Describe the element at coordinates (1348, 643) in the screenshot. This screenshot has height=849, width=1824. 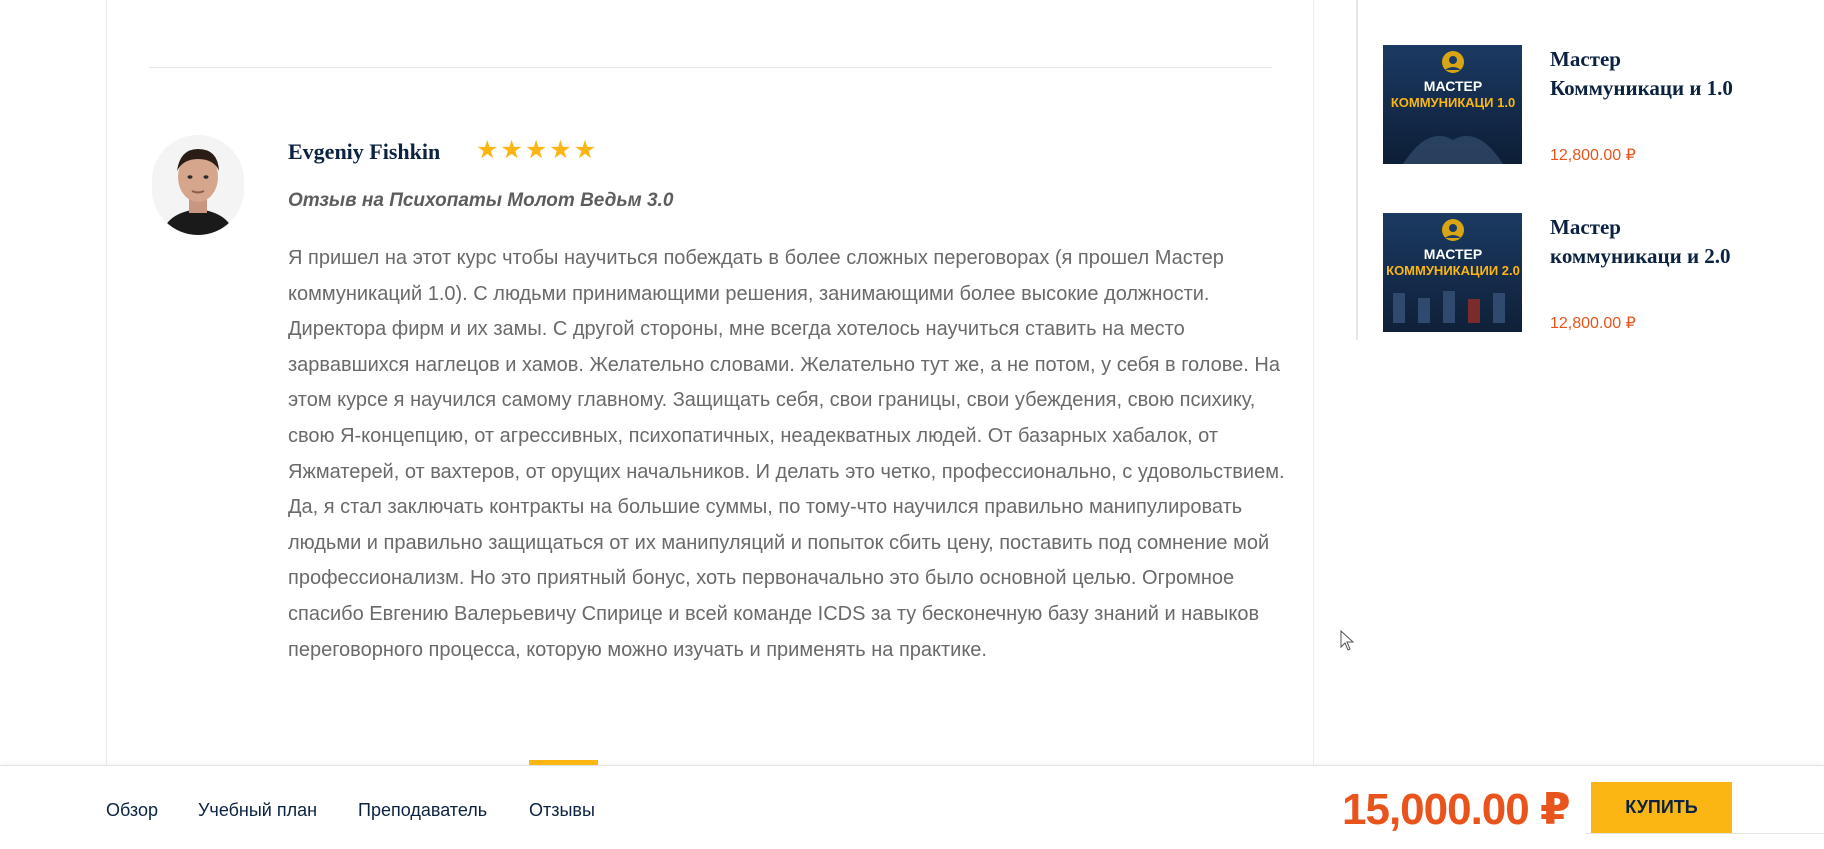
I see `mouse-cursor-icon` at that location.